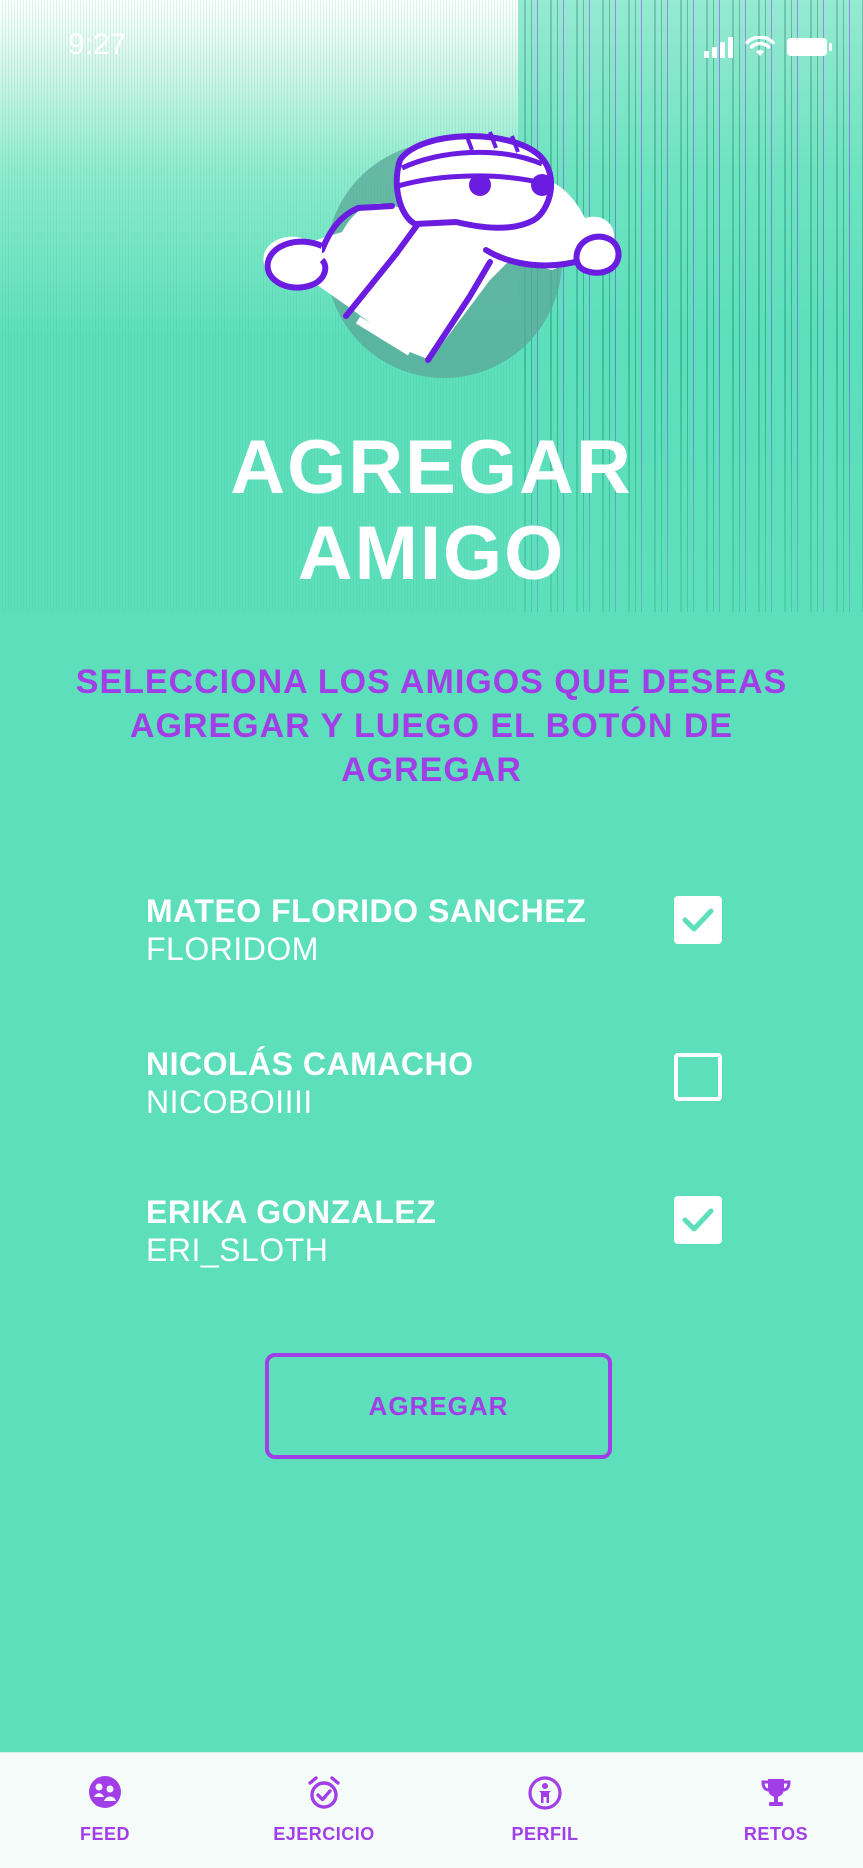  I want to click on tab-label: RETOS, so click(776, 1834).